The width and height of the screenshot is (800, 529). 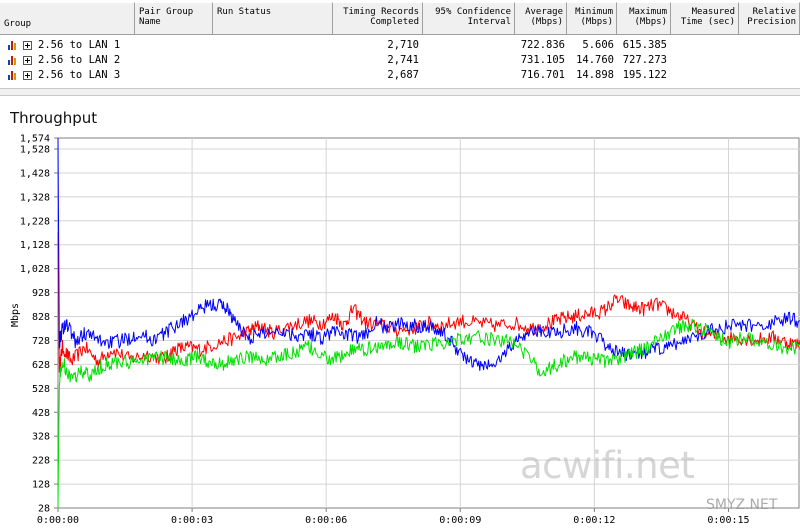 I want to click on y-tick-label: 328, so click(x=41, y=437).